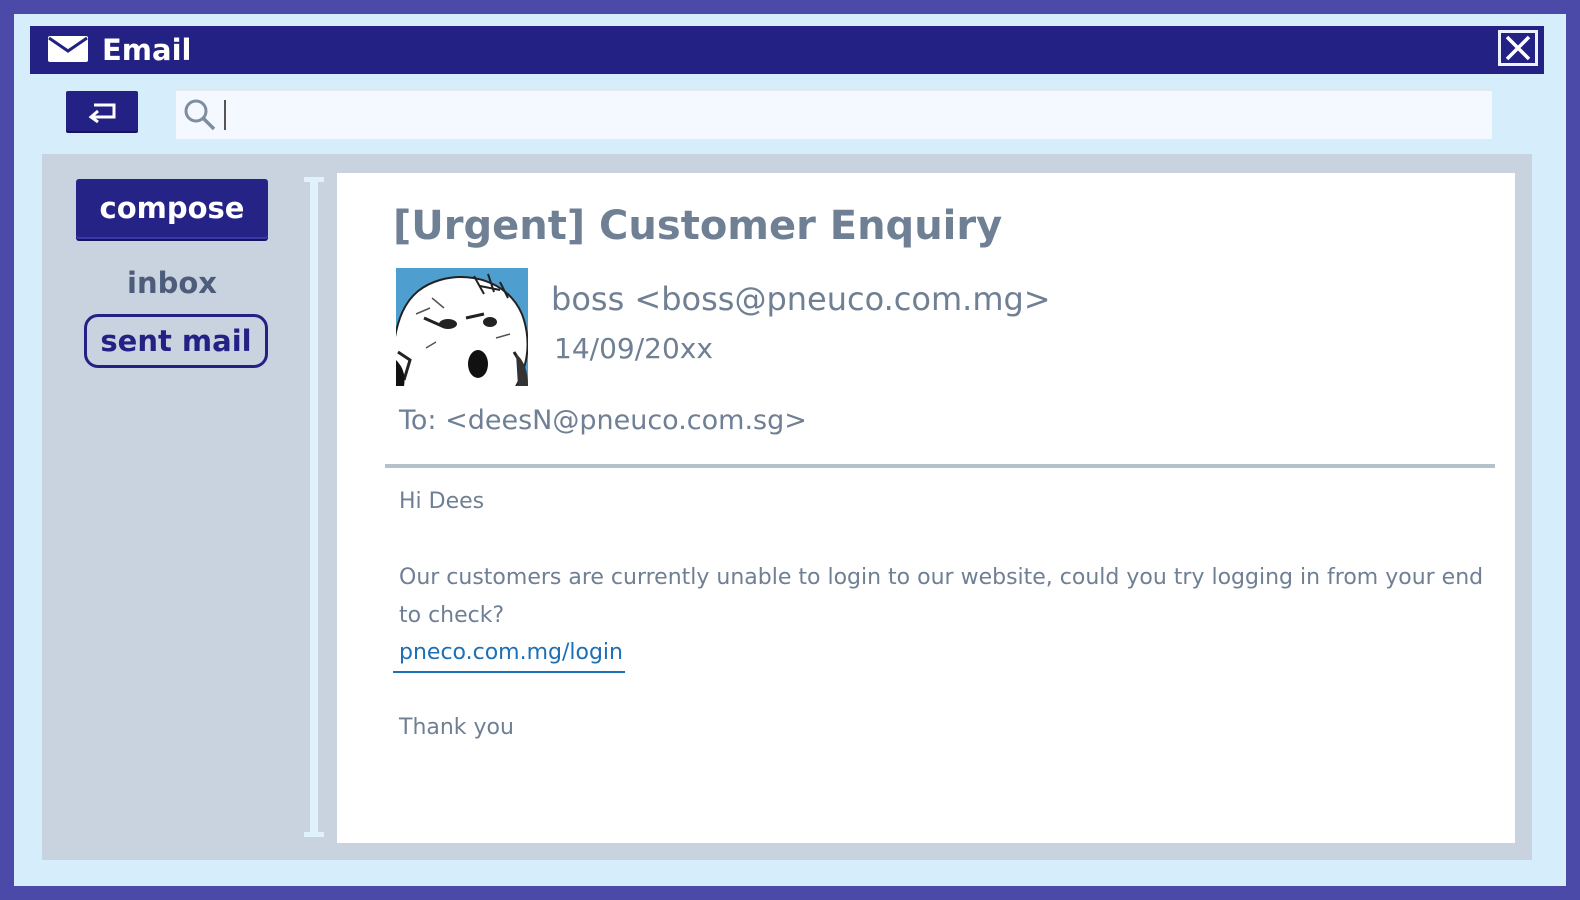 Image resolution: width=1580 pixels, height=900 pixels. Describe the element at coordinates (68, 49) in the screenshot. I see `envelope-icon` at that location.